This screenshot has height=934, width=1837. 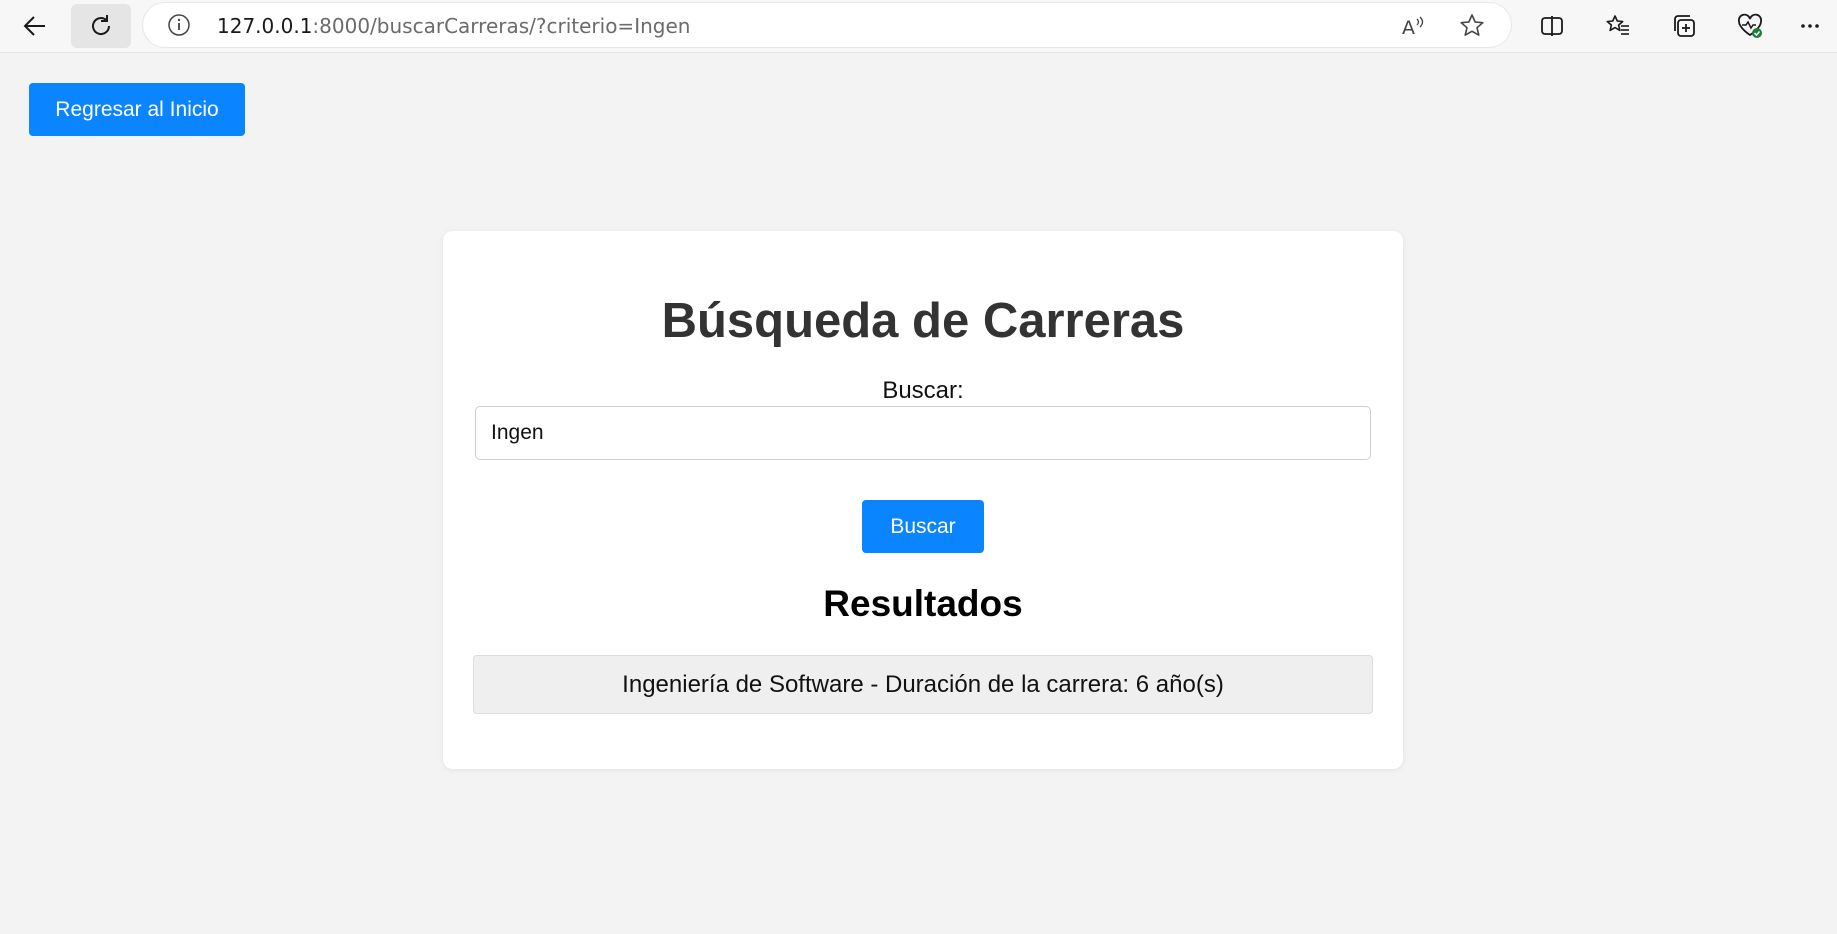 What do you see at coordinates (501, 26) in the screenshot?
I see `url-path: :8000/buscarCarreras/?criterio=Ingen` at bounding box center [501, 26].